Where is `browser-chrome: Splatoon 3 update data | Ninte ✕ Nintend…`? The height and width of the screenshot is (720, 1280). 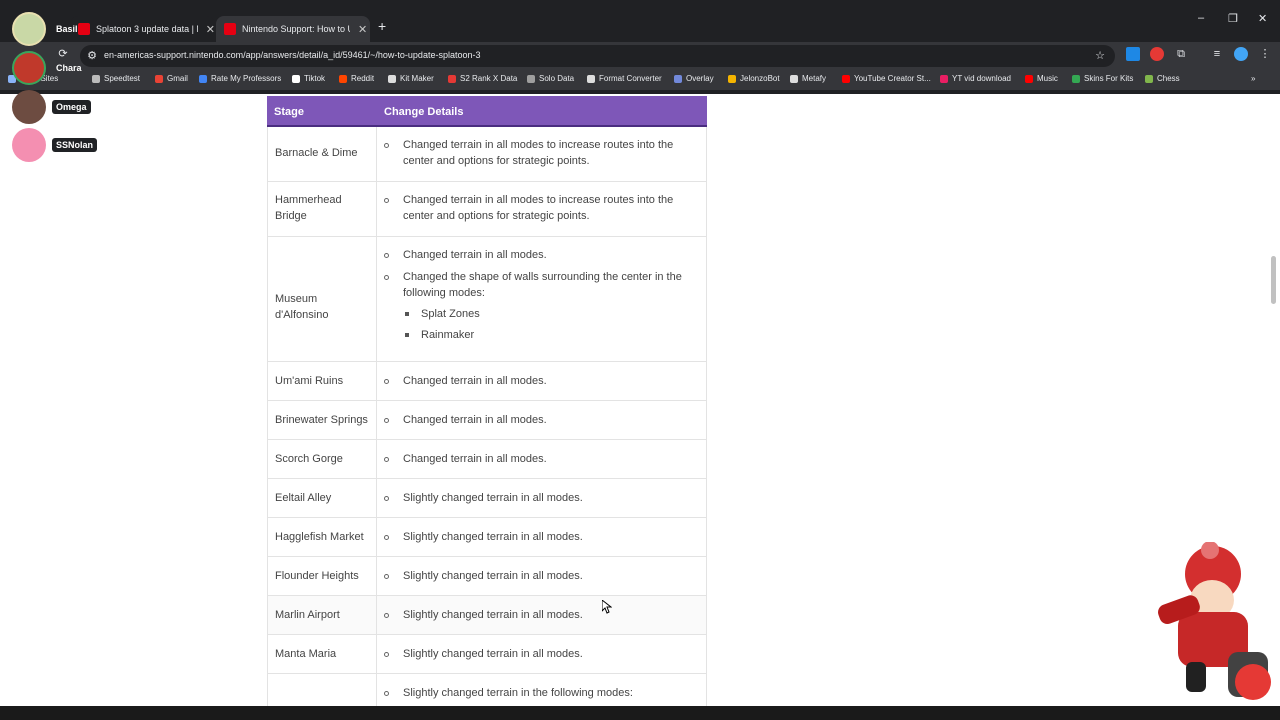 browser-chrome: Splatoon 3 update data | Ninte ✕ Nintend… is located at coordinates (640, 47).